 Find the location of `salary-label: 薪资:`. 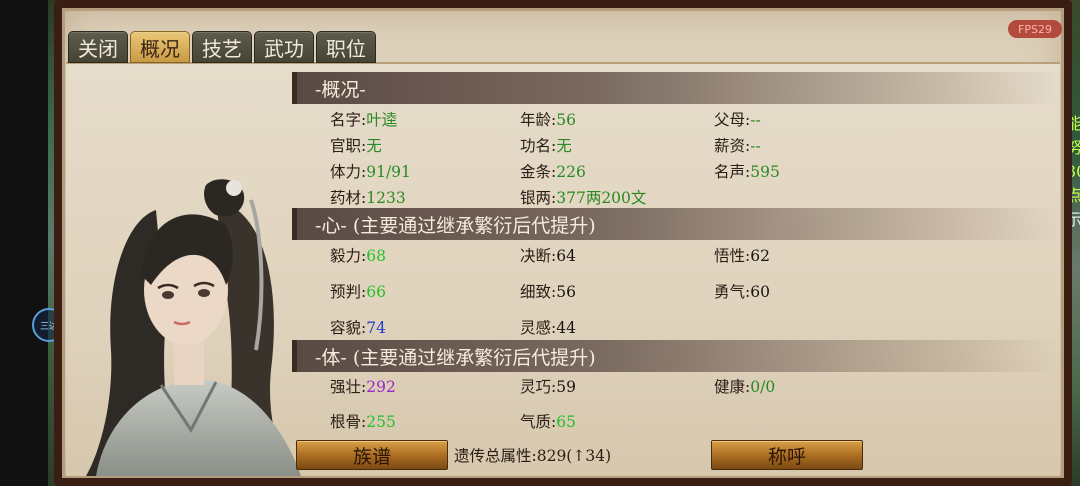

salary-label: 薪资: is located at coordinates (732, 146).